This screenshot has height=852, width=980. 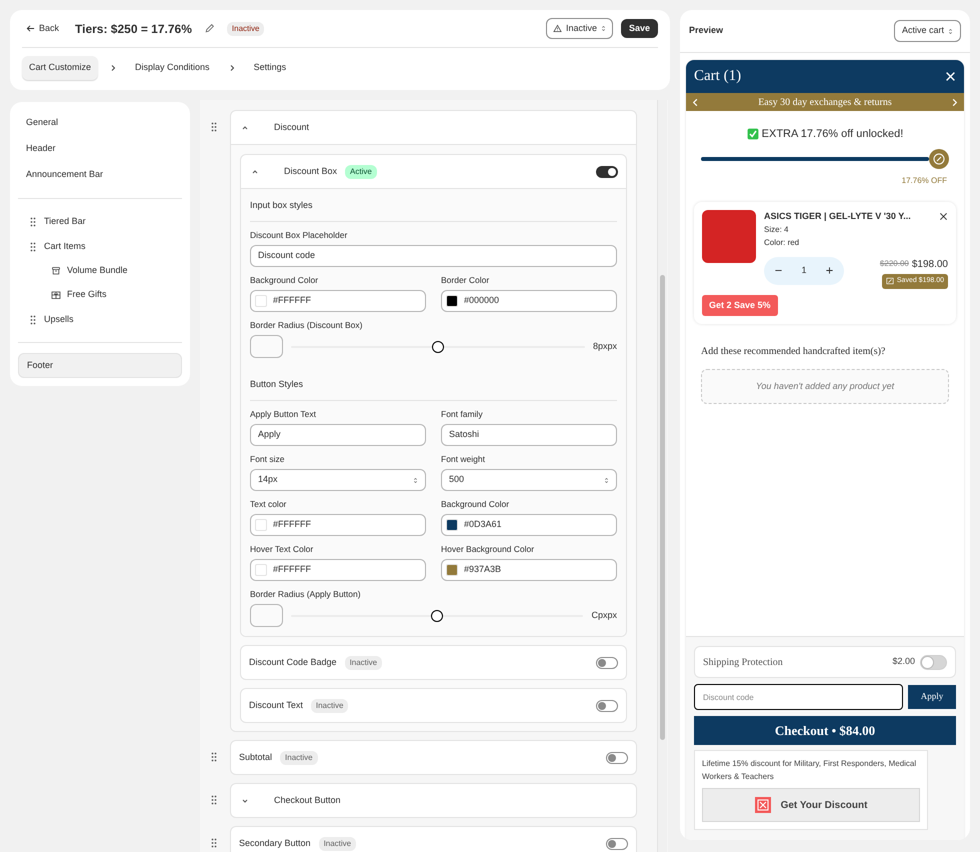 I want to click on sidebar-item: General, so click(x=100, y=123).